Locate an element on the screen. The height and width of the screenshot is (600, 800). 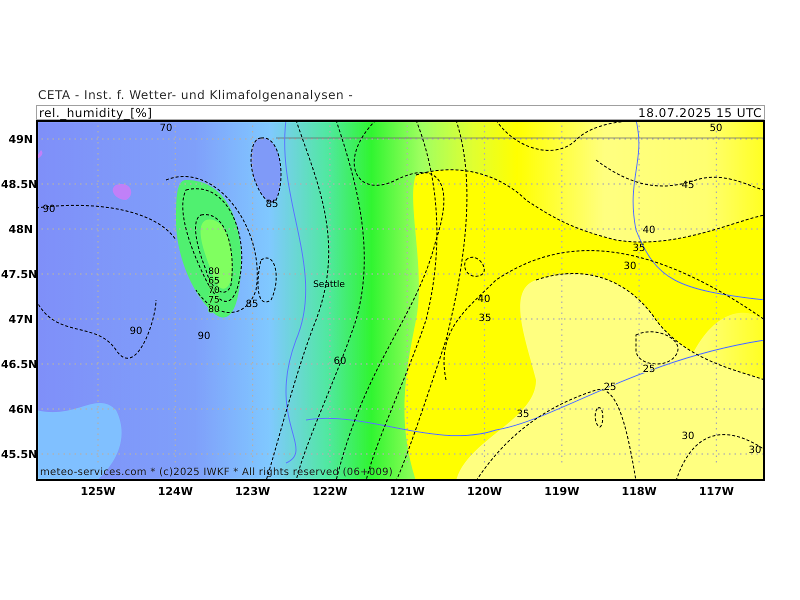
contour-label: 75 is located at coordinates (214, 301).